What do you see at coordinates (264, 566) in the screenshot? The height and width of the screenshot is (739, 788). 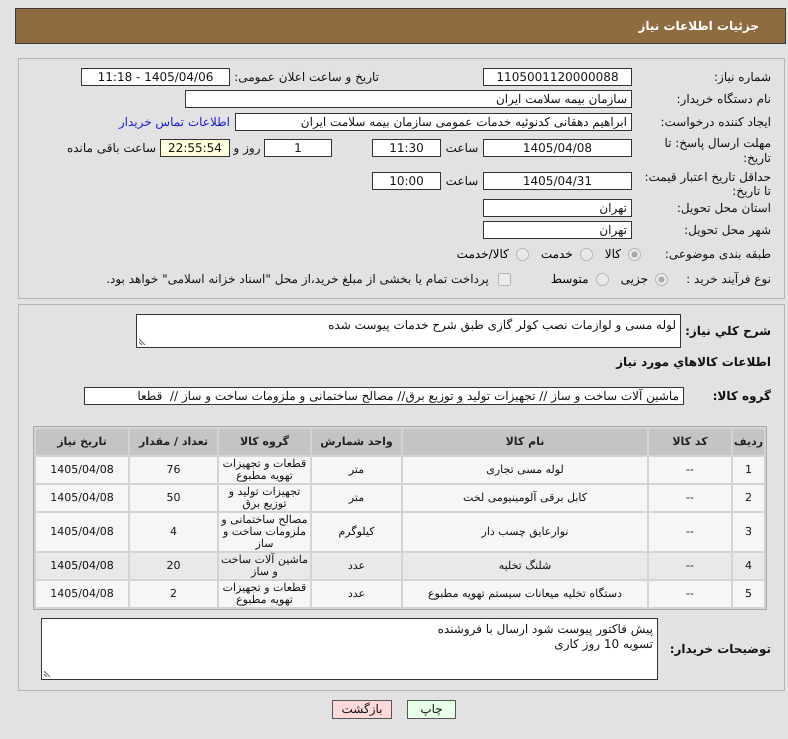 I see `table-cell: ماشین آلات ساخت و ساز` at bounding box center [264, 566].